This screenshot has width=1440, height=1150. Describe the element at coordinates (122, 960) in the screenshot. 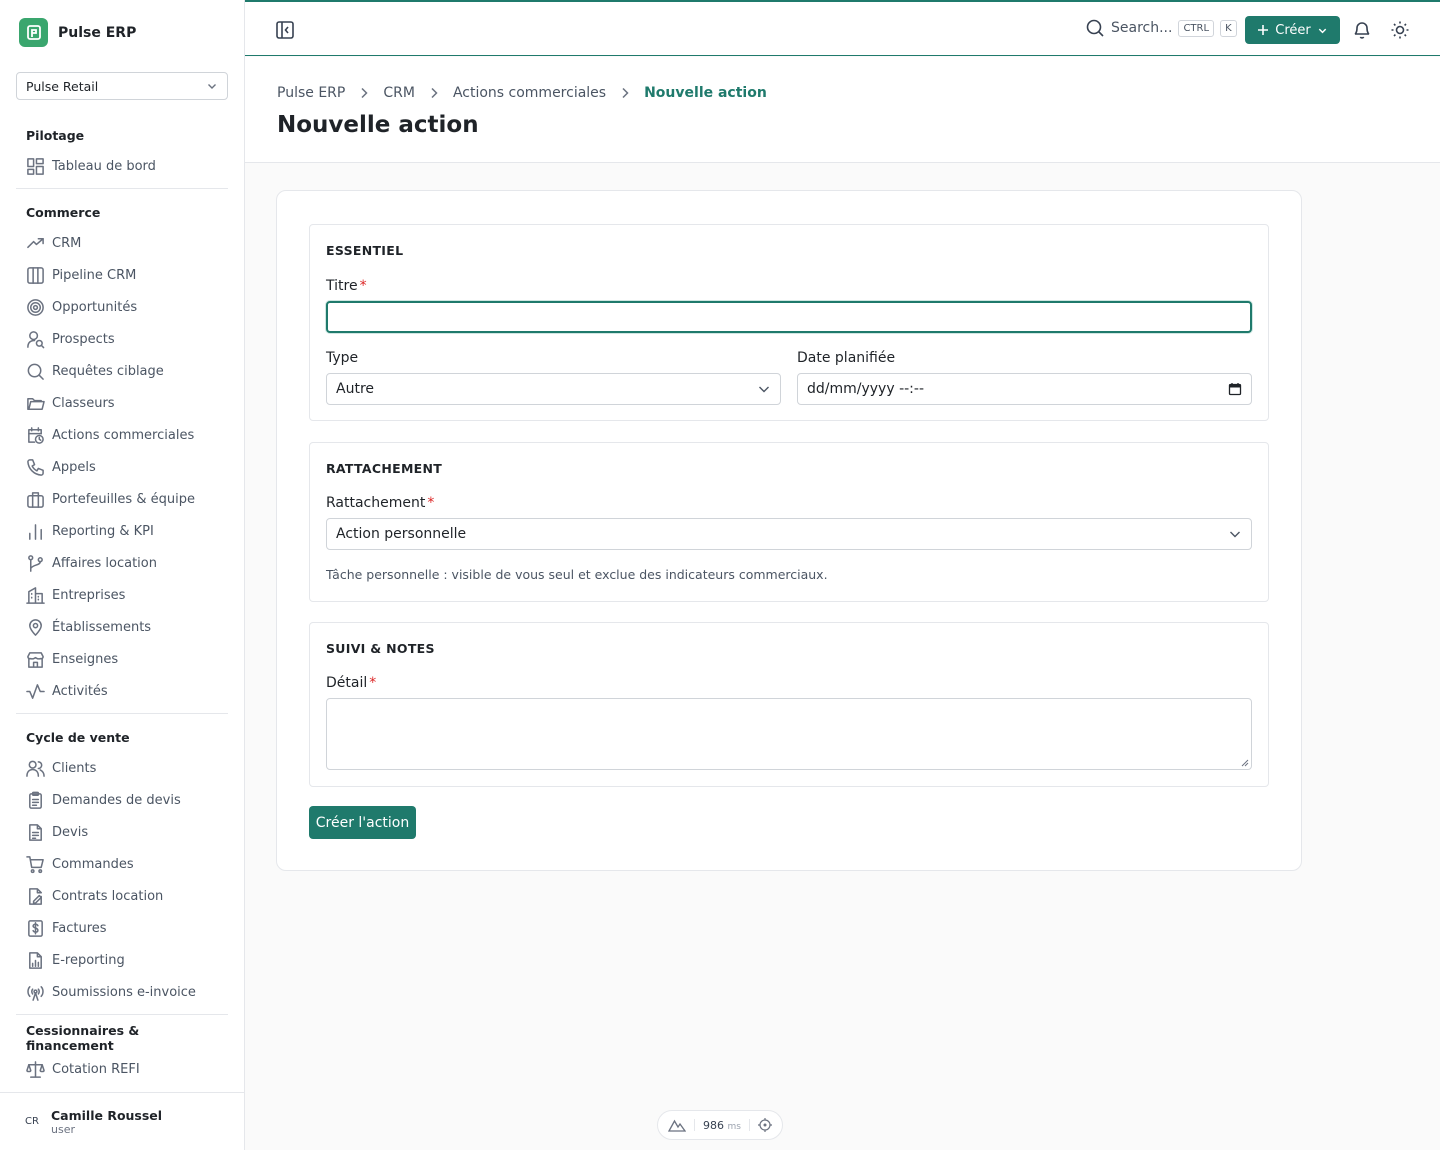

I see `sidebar-item-e-reporting: E-reporting` at that location.